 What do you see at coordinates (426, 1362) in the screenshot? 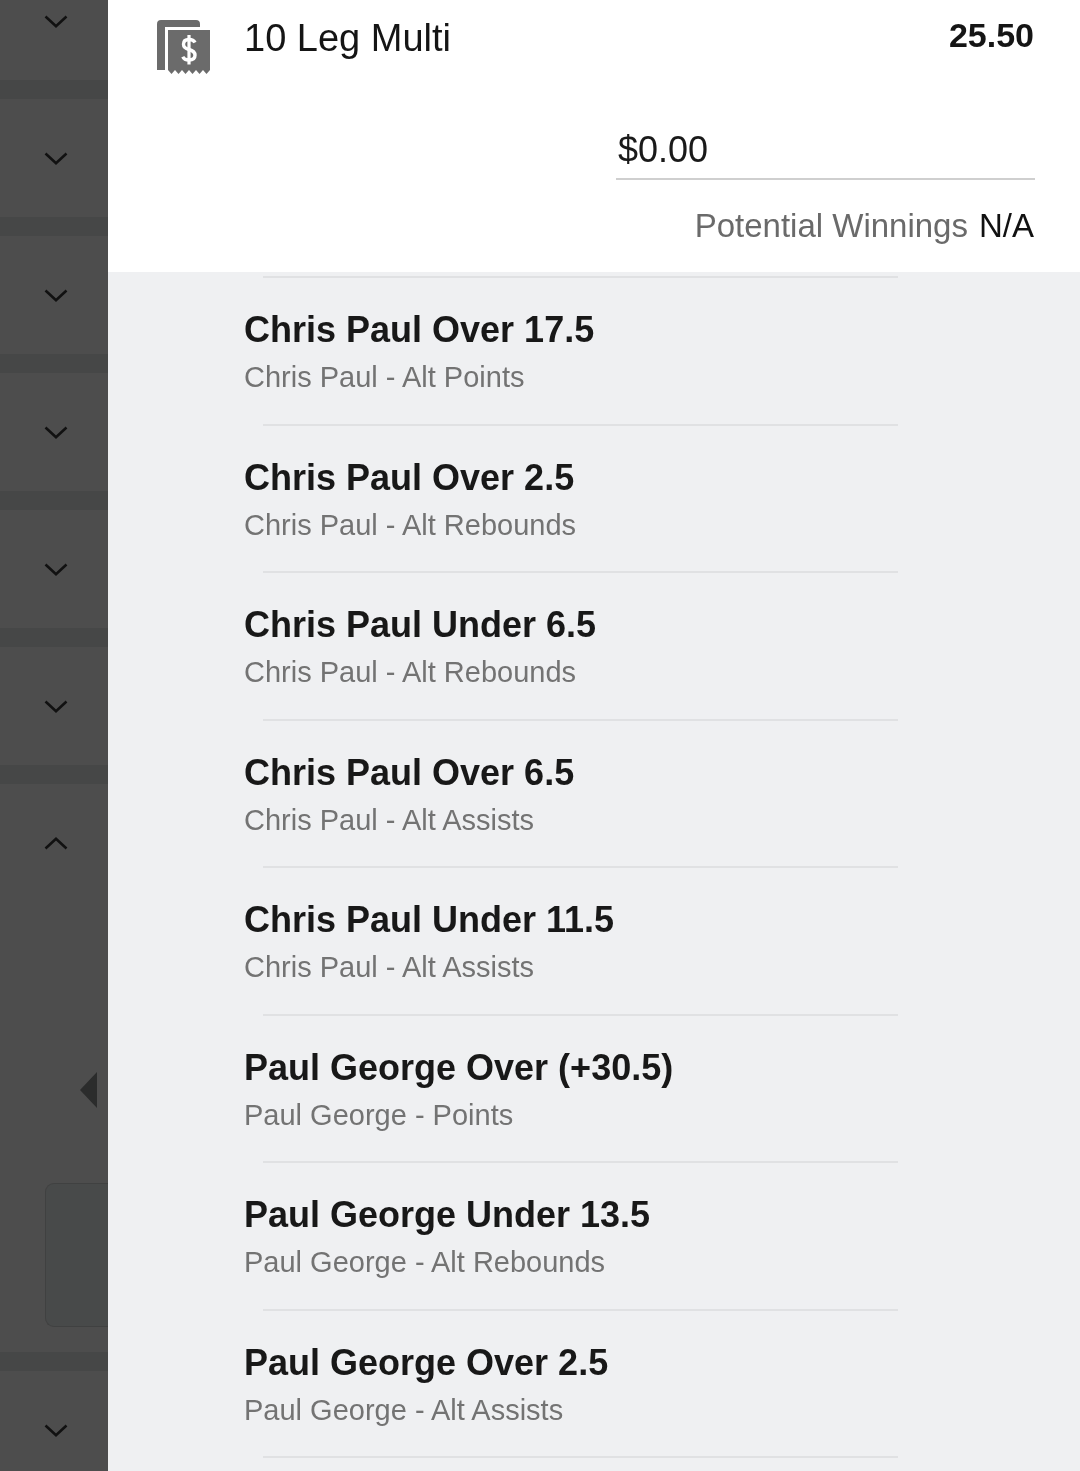
I see `leg-selection: Paul George Over 2.5` at bounding box center [426, 1362].